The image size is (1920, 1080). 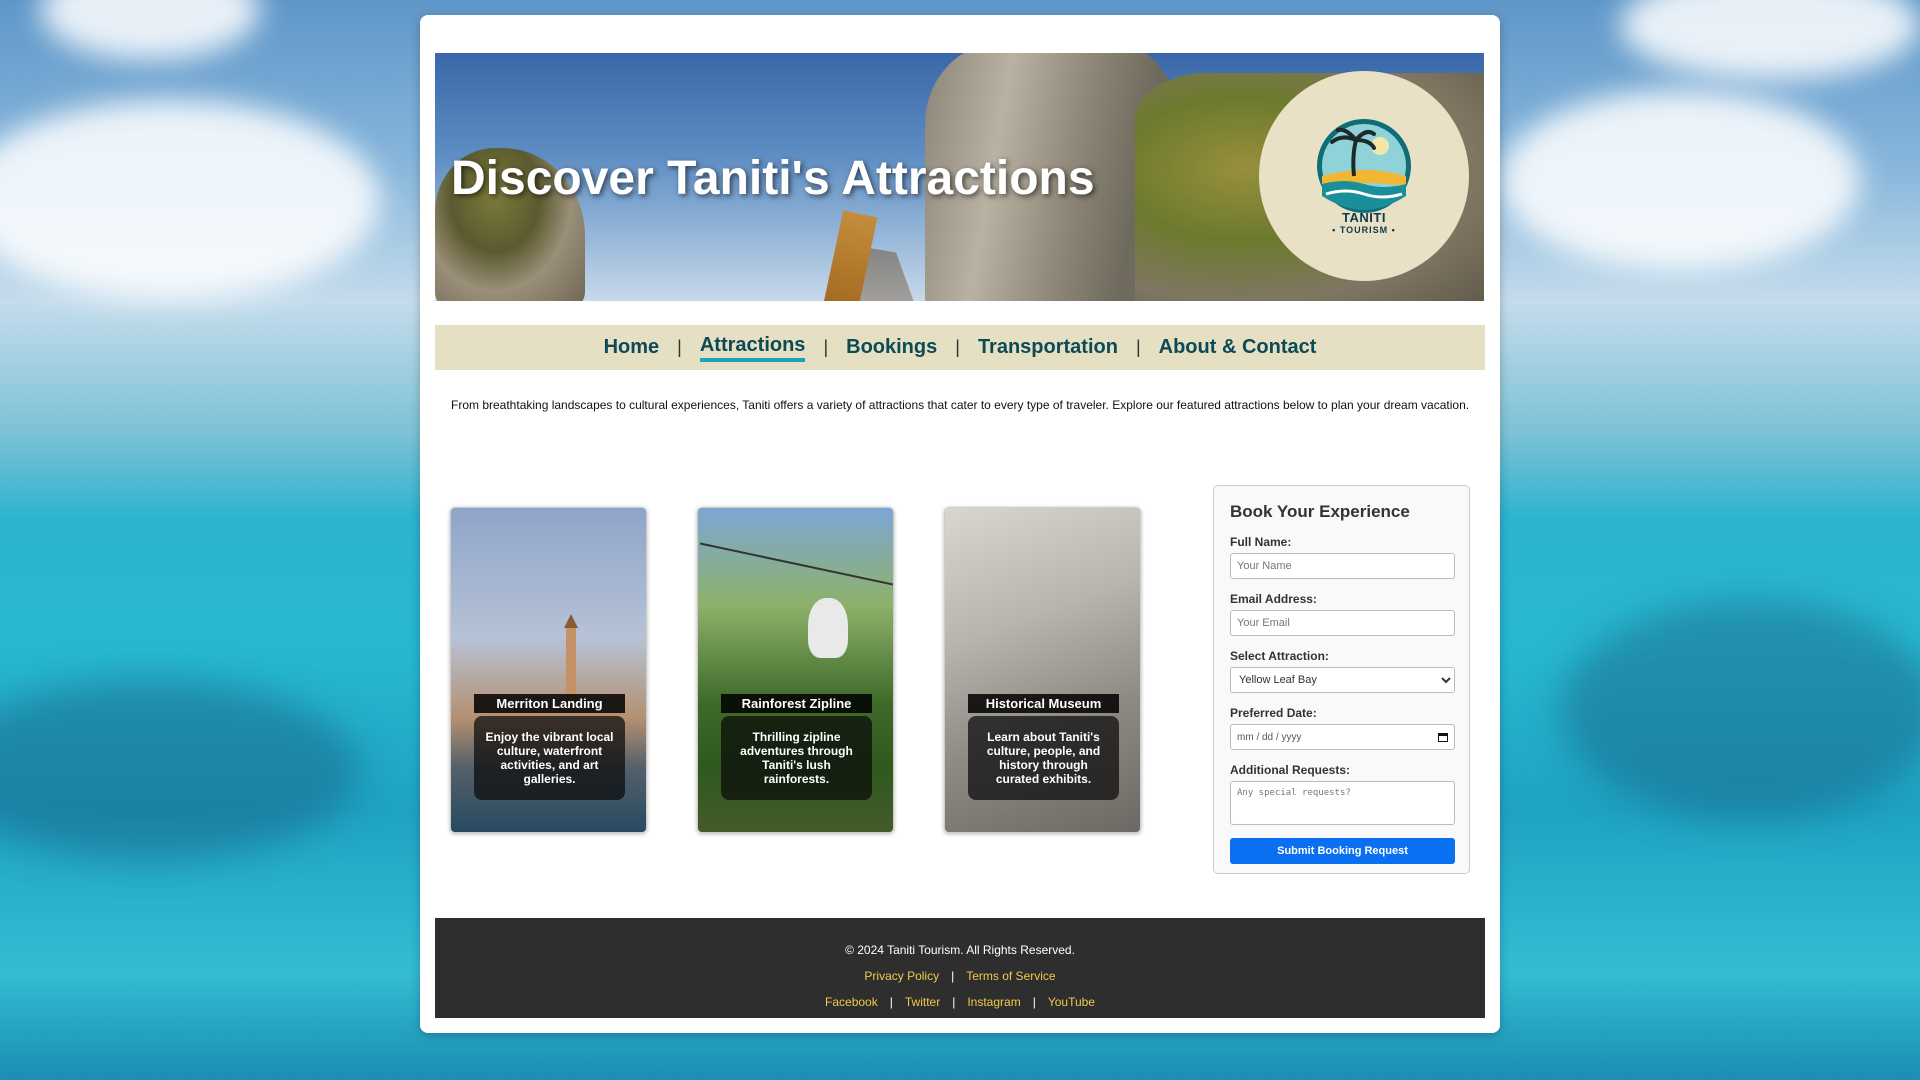 What do you see at coordinates (1342, 623) in the screenshot?
I see `email-input` at bounding box center [1342, 623].